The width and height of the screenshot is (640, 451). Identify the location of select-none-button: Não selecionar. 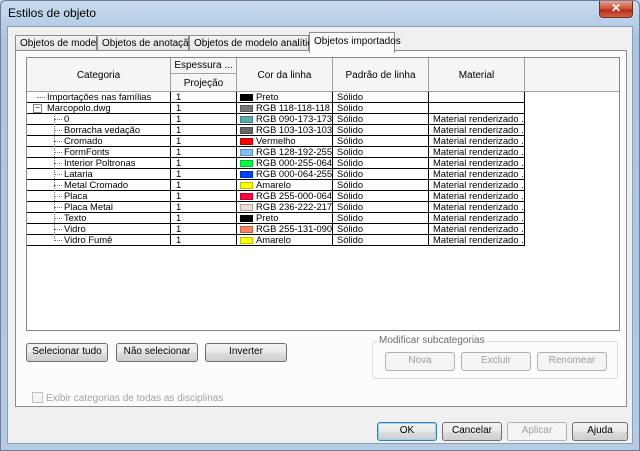
(157, 352).